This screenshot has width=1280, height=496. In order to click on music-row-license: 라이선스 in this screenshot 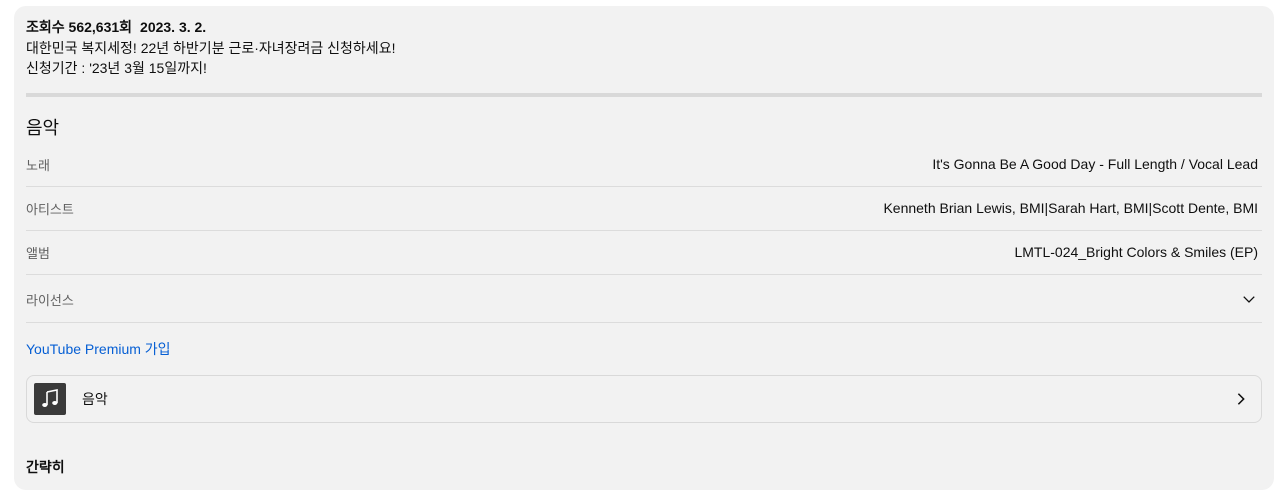, I will do `click(642, 299)`.